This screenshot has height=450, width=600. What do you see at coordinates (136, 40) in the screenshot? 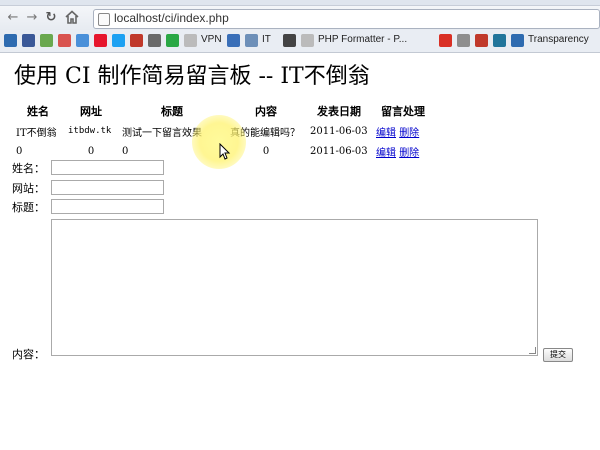
I see `red-circle-icon` at bounding box center [136, 40].